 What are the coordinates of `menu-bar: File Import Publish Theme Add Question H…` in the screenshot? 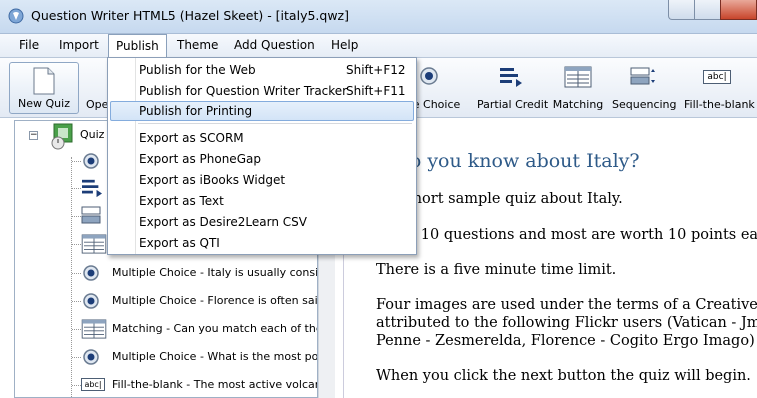 It's located at (378, 46).